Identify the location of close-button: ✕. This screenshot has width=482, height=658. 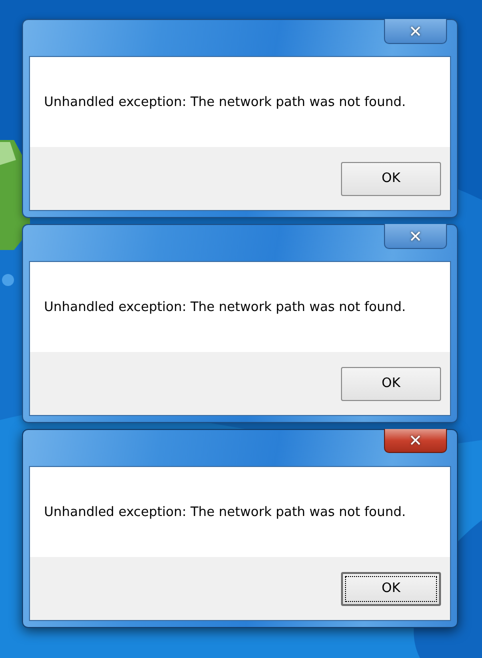
(415, 441).